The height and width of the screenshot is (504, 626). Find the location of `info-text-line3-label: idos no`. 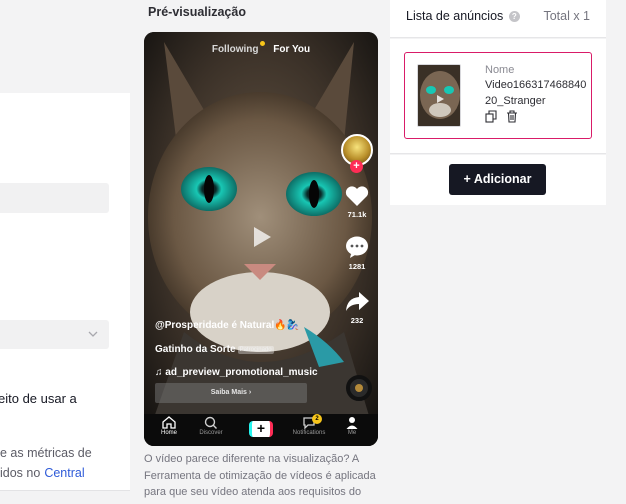

info-text-line3-label: idos no is located at coordinates (20, 473).